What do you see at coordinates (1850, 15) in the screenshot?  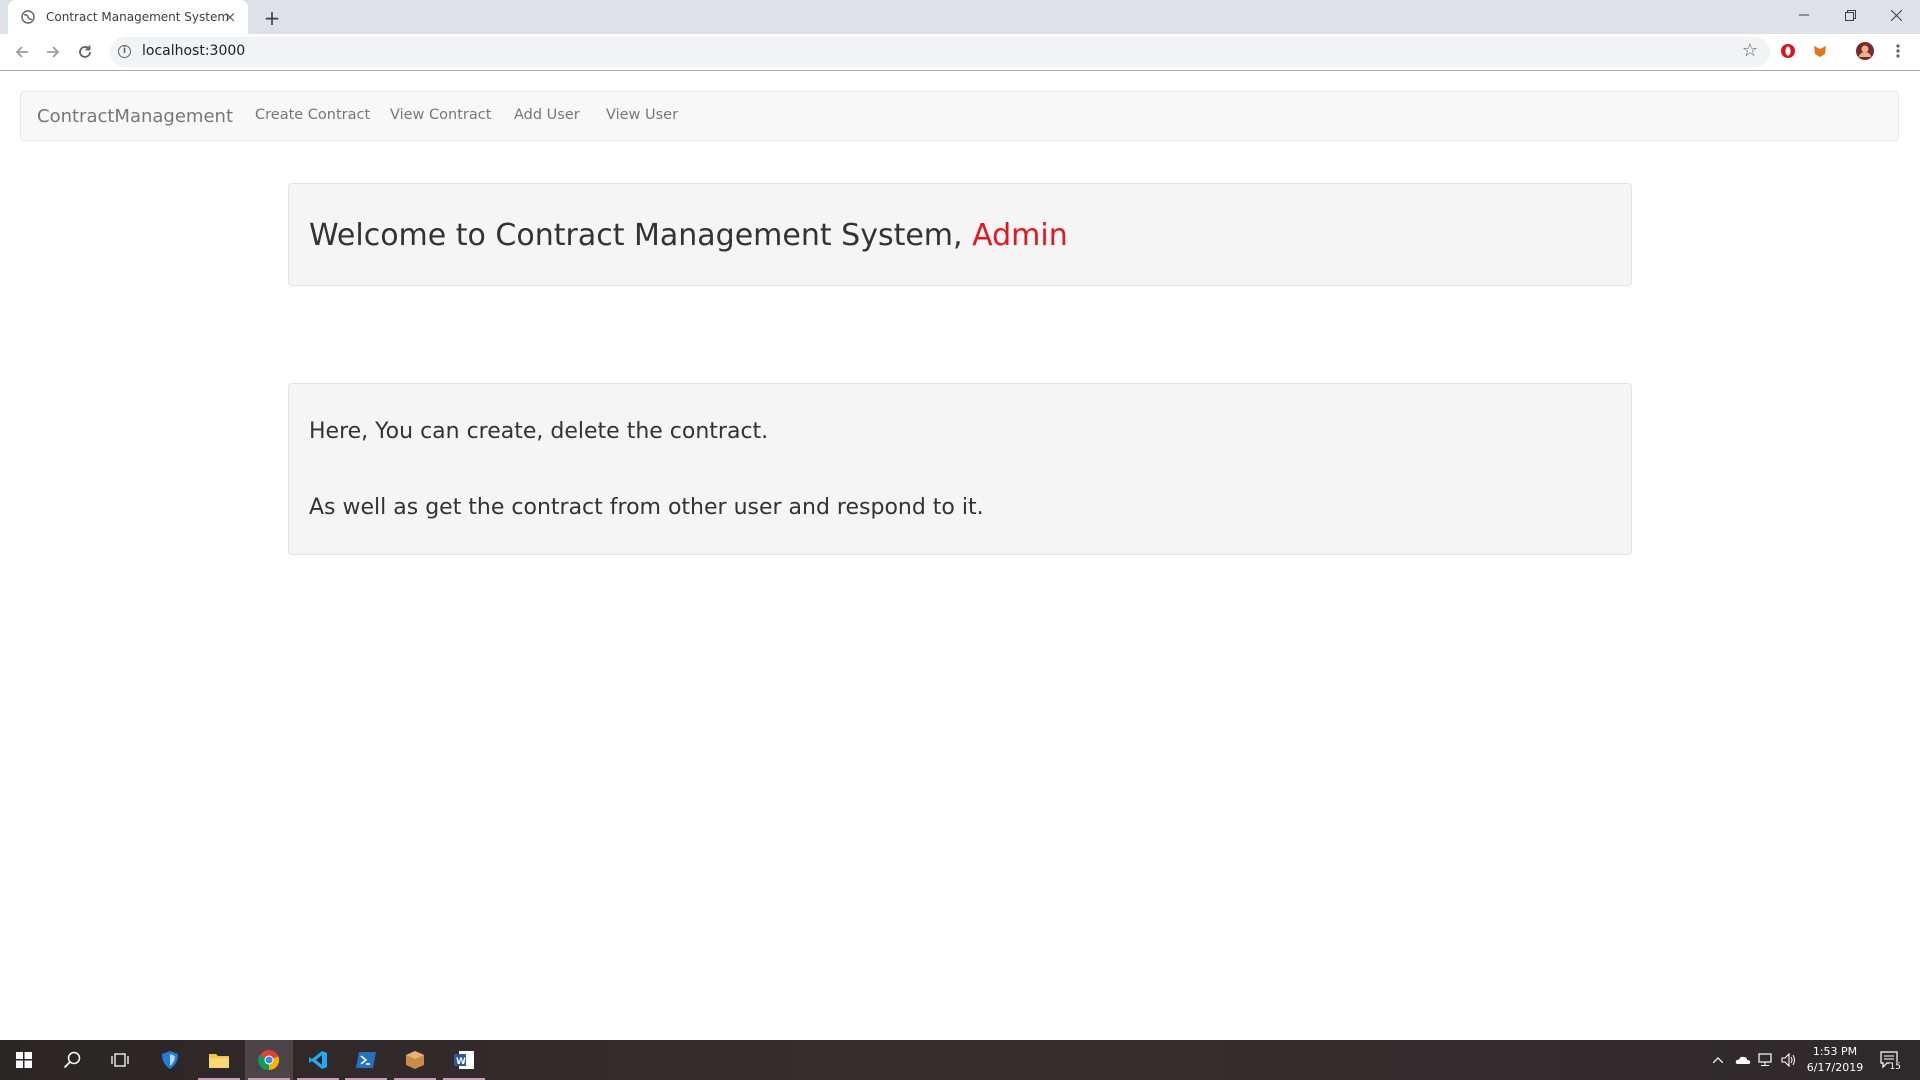 I see `restore-window-icon` at bounding box center [1850, 15].